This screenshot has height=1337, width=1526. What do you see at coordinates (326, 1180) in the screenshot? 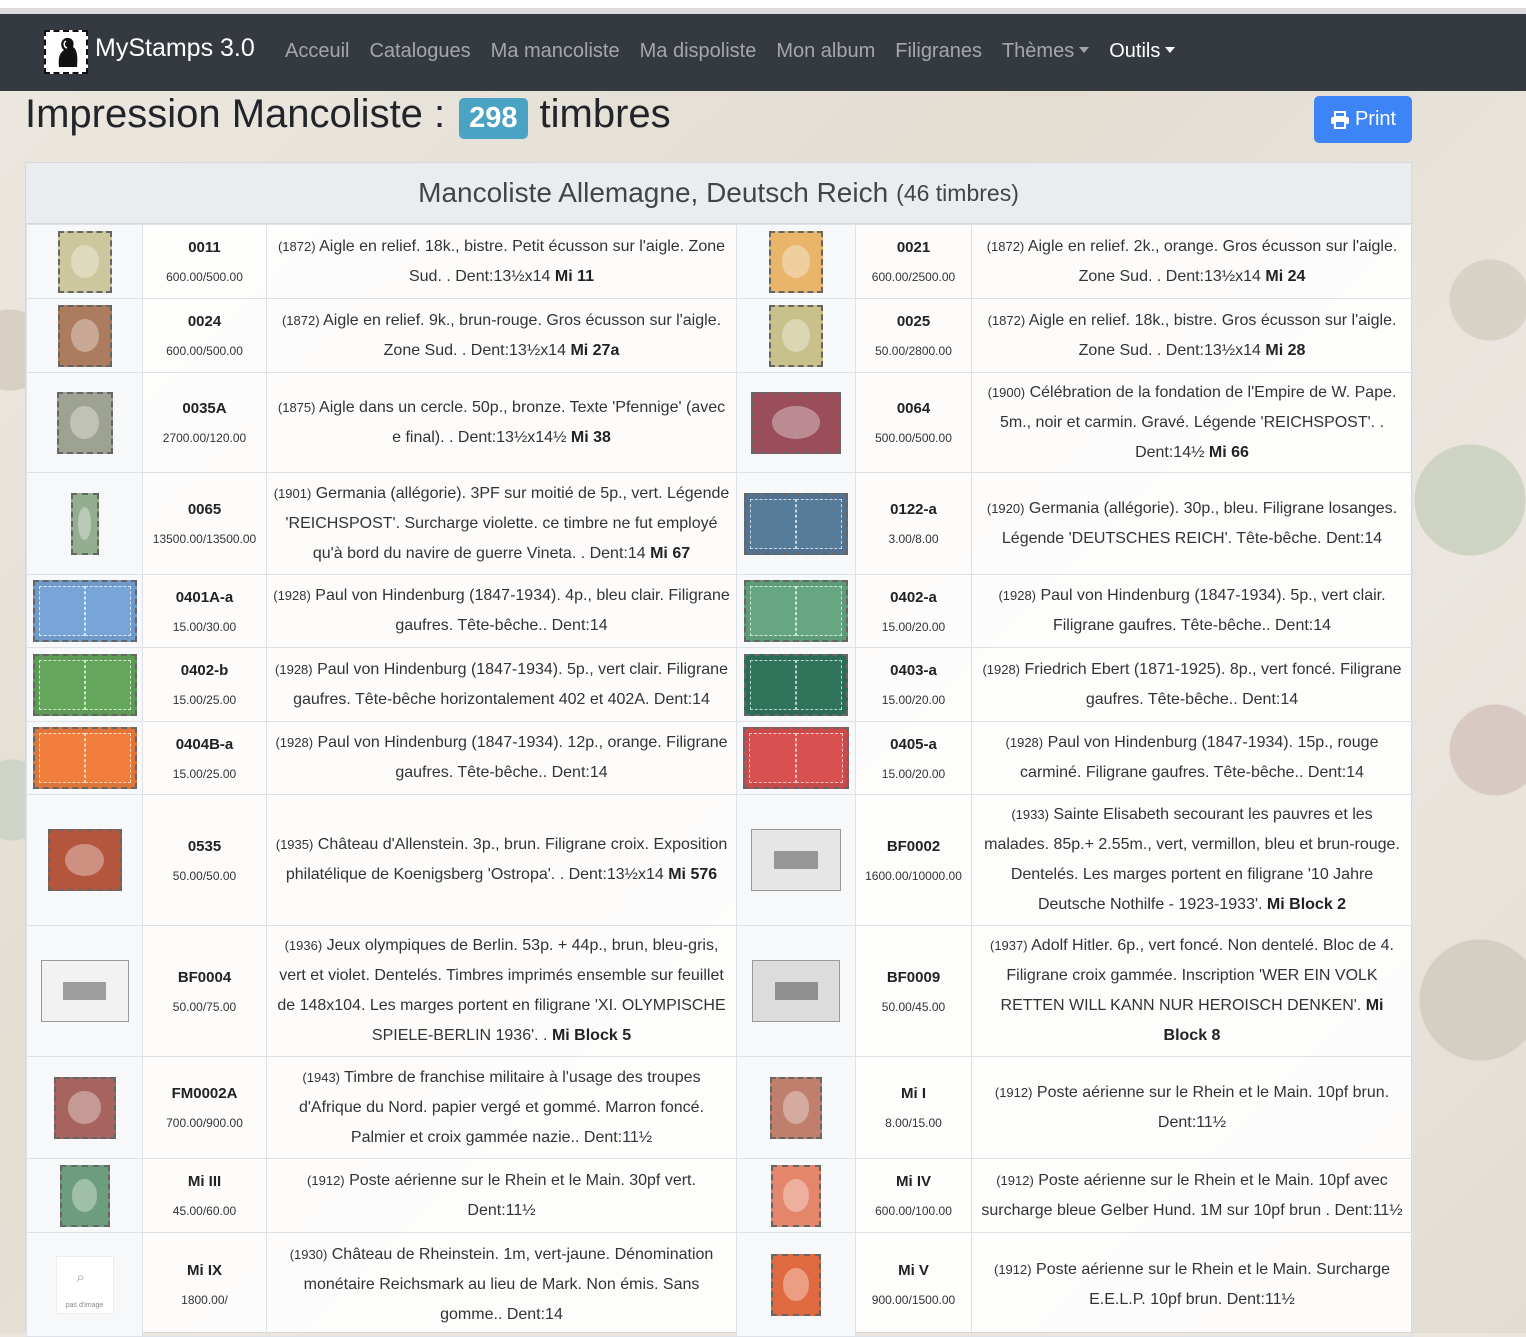
I see `stamp-year: (1912)` at bounding box center [326, 1180].